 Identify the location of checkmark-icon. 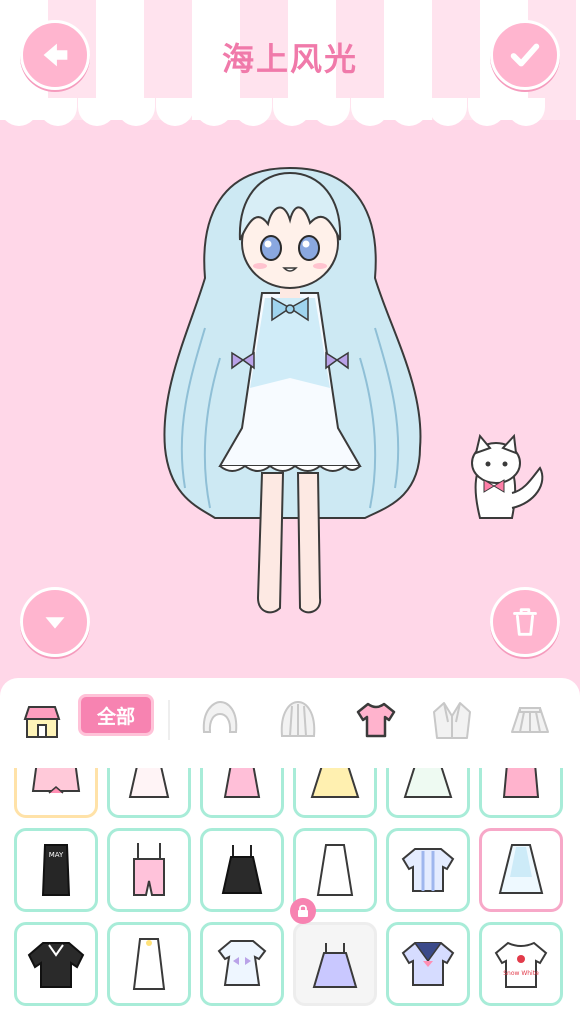
(525, 55).